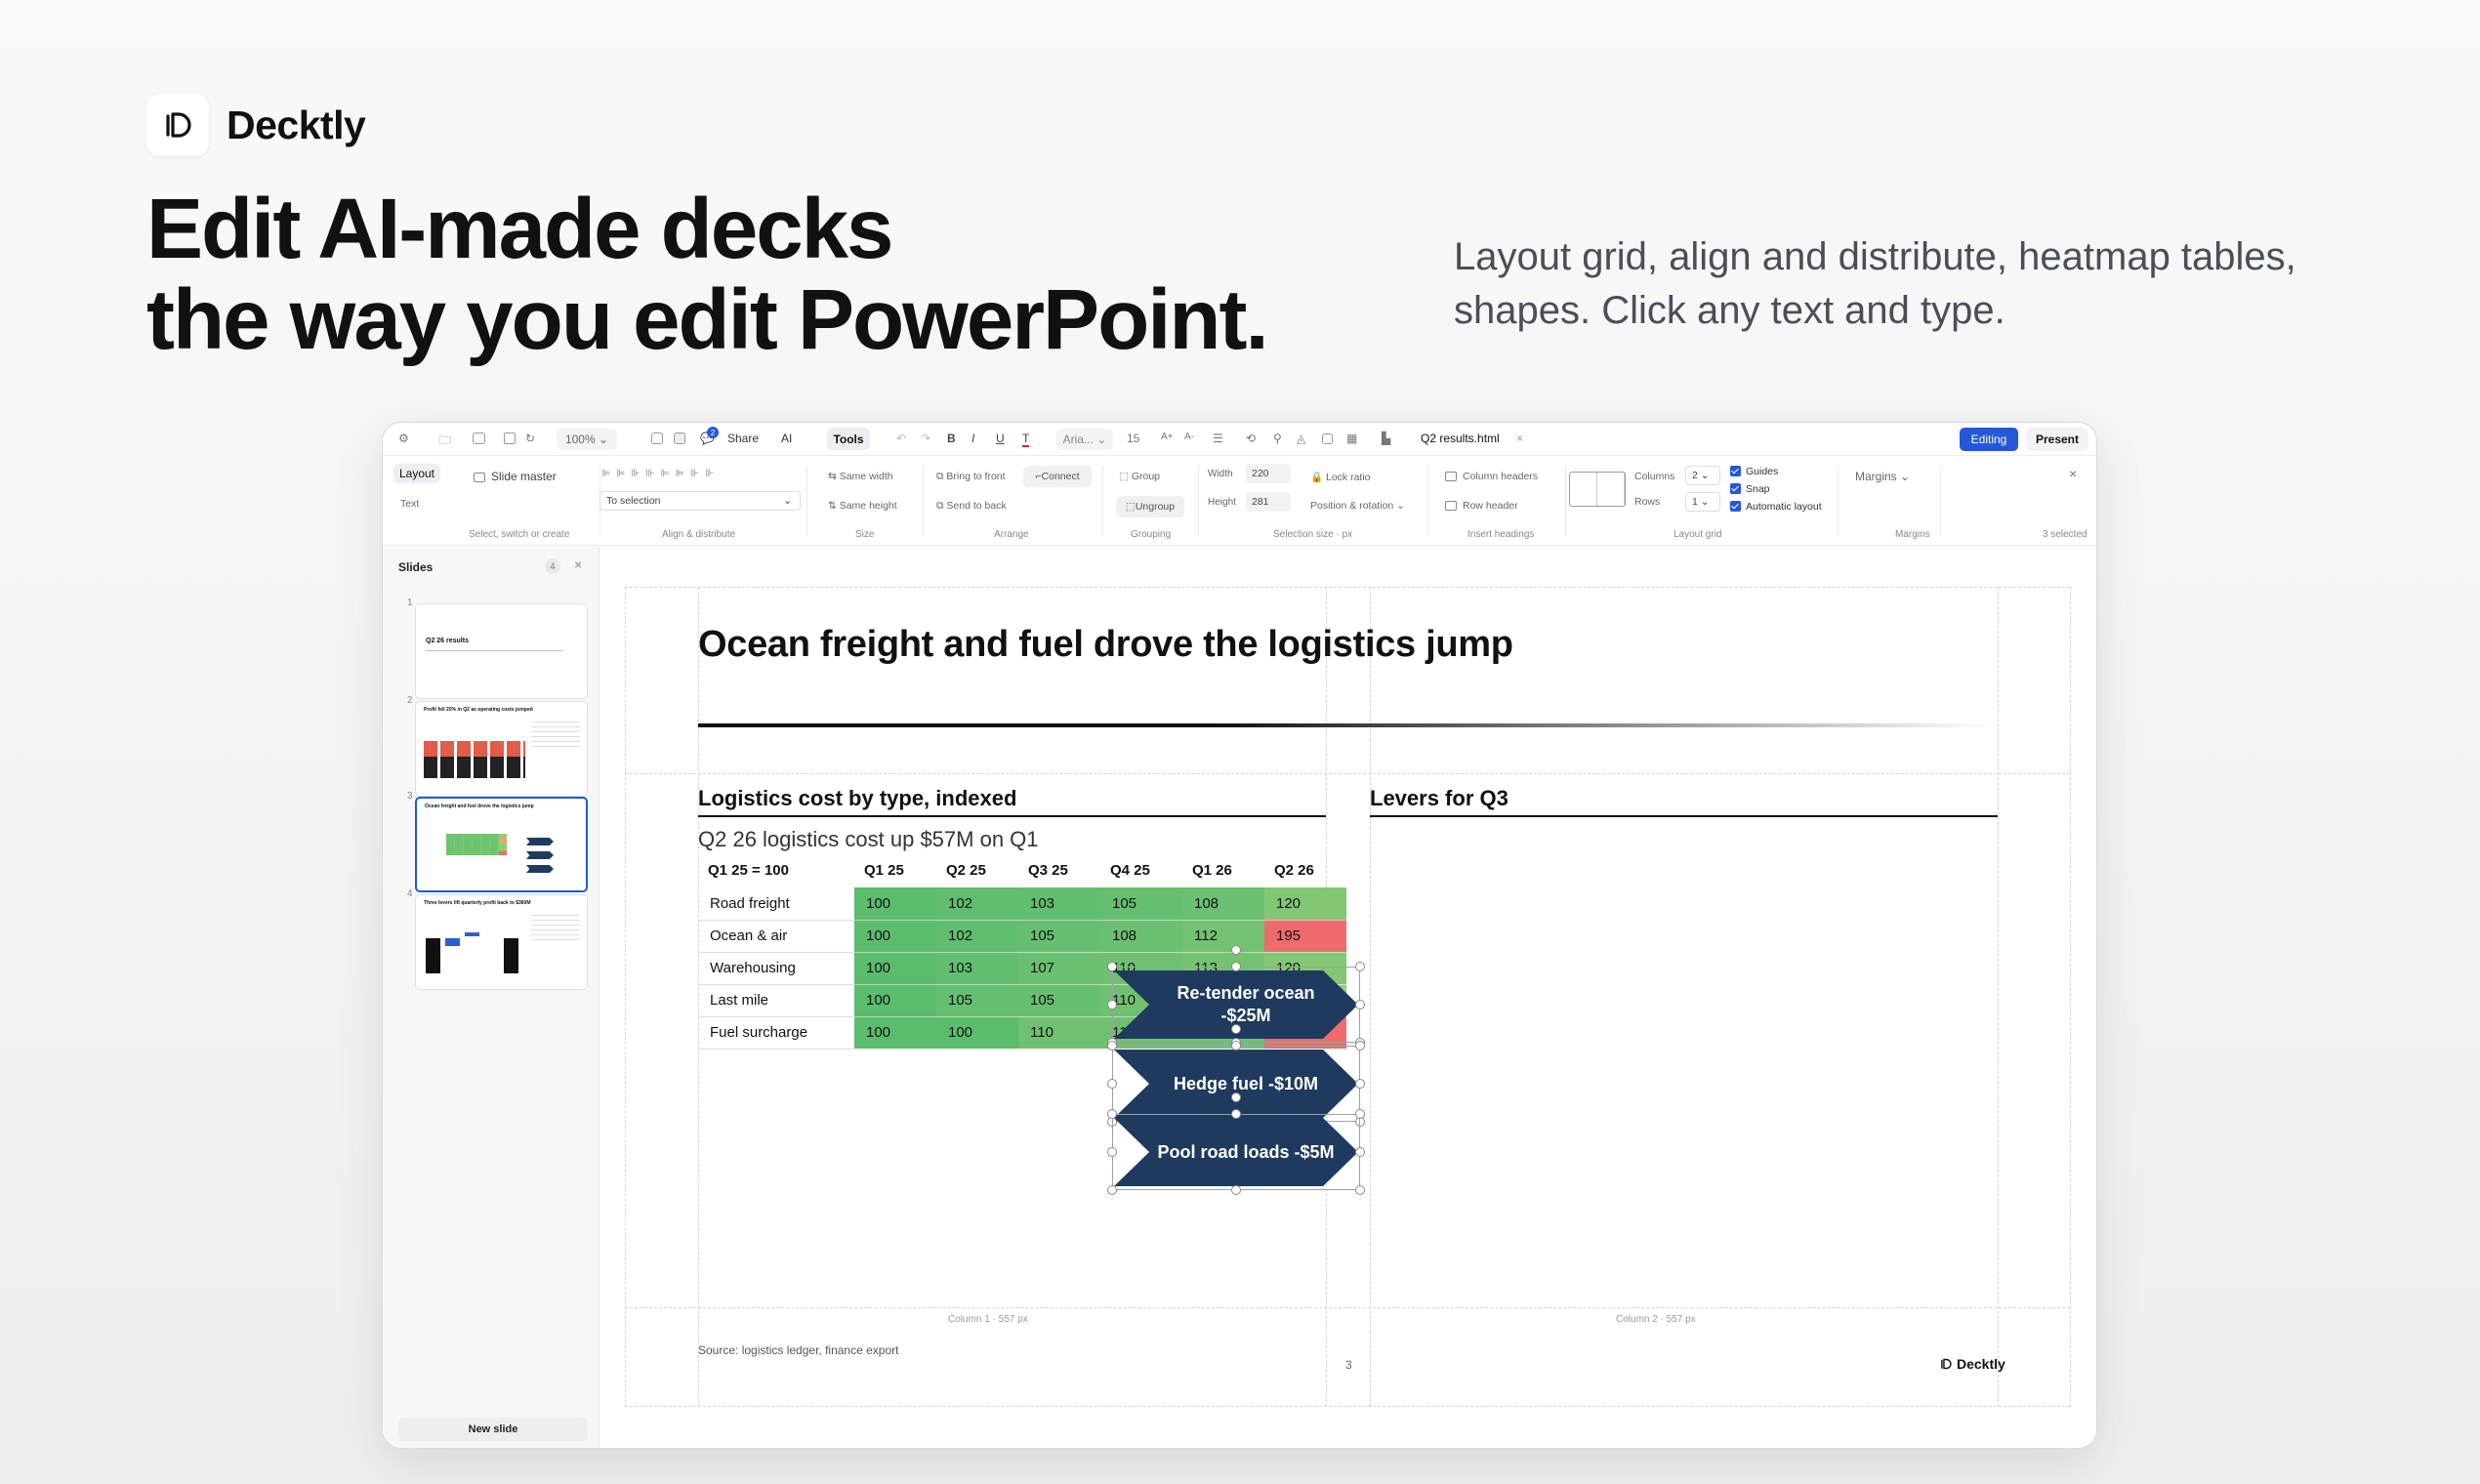 The image size is (2480, 1484). I want to click on auto-layout-checkbox: Automatic layout, so click(1776, 507).